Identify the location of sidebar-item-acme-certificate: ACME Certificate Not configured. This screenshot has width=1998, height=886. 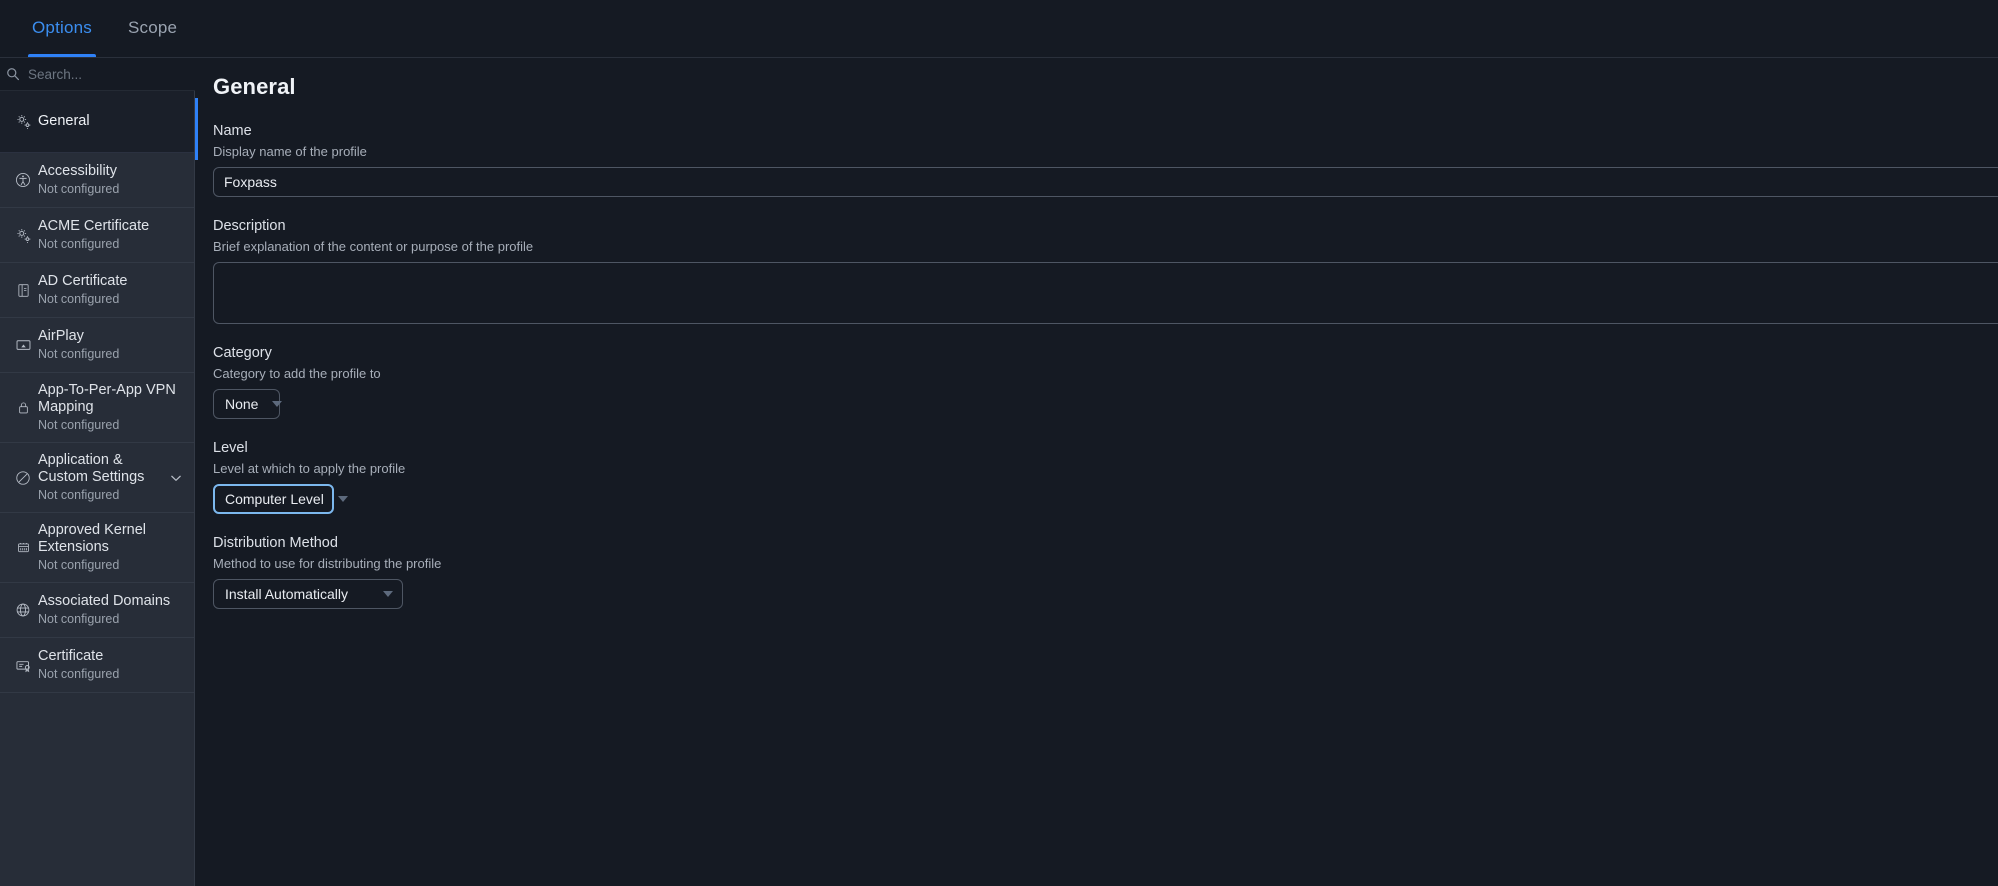
(97, 235).